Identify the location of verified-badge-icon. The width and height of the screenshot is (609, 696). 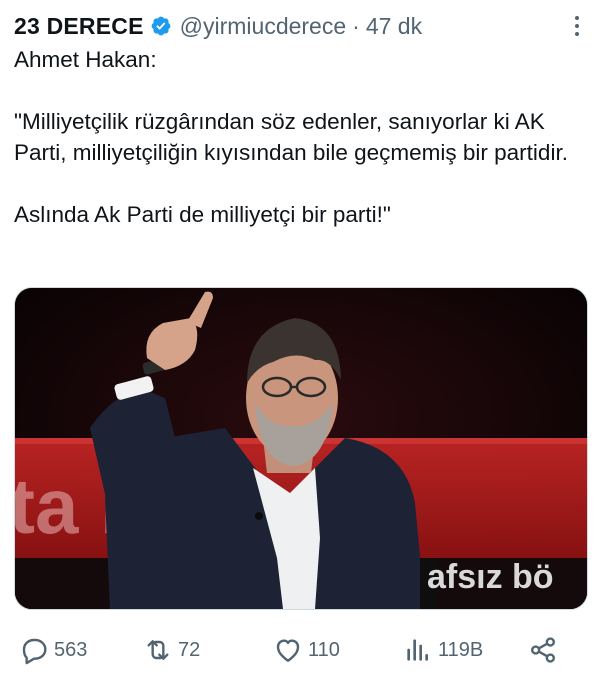
(161, 26).